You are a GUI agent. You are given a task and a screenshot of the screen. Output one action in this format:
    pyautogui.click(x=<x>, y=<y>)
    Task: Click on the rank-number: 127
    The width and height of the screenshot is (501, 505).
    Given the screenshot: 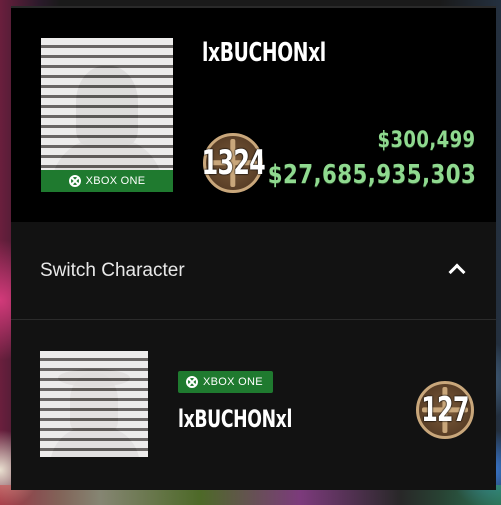 What is the action you would take?
    pyautogui.click(x=445, y=410)
    